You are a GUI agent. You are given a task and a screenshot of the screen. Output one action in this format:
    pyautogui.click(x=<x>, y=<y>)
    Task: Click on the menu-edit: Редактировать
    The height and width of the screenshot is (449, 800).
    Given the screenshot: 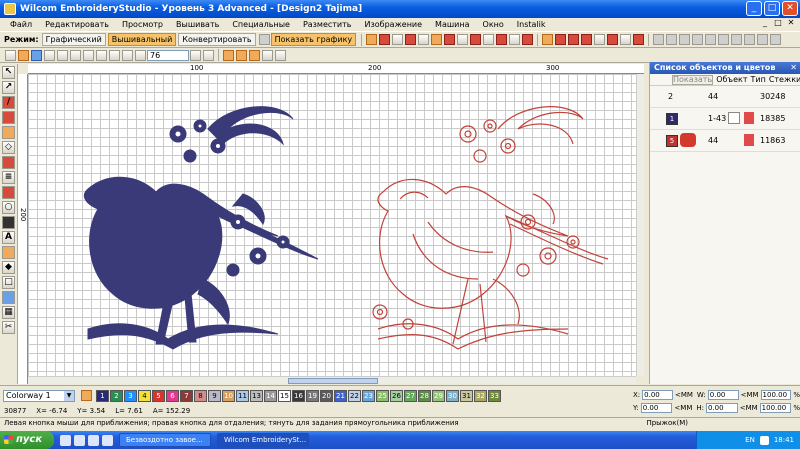 What is the action you would take?
    pyautogui.click(x=77, y=24)
    